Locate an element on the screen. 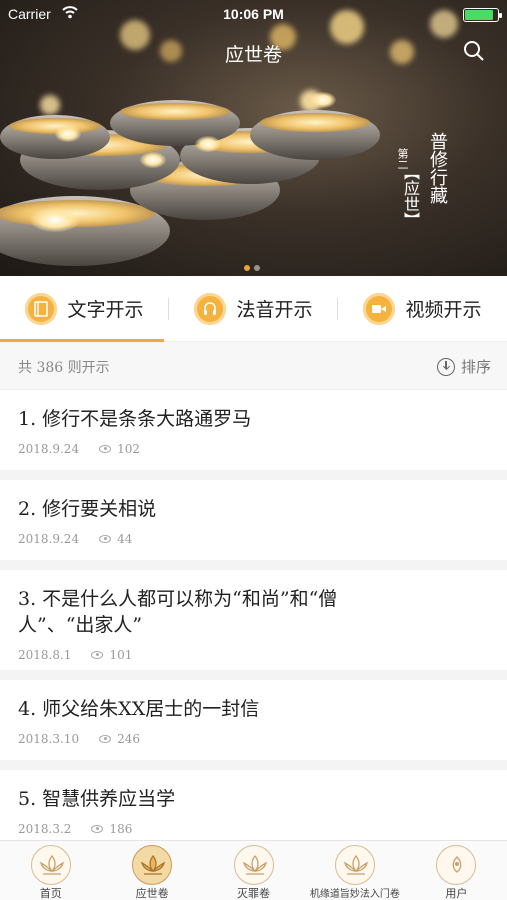  banner-sub-b: 【应世】 is located at coordinates (410, 196).